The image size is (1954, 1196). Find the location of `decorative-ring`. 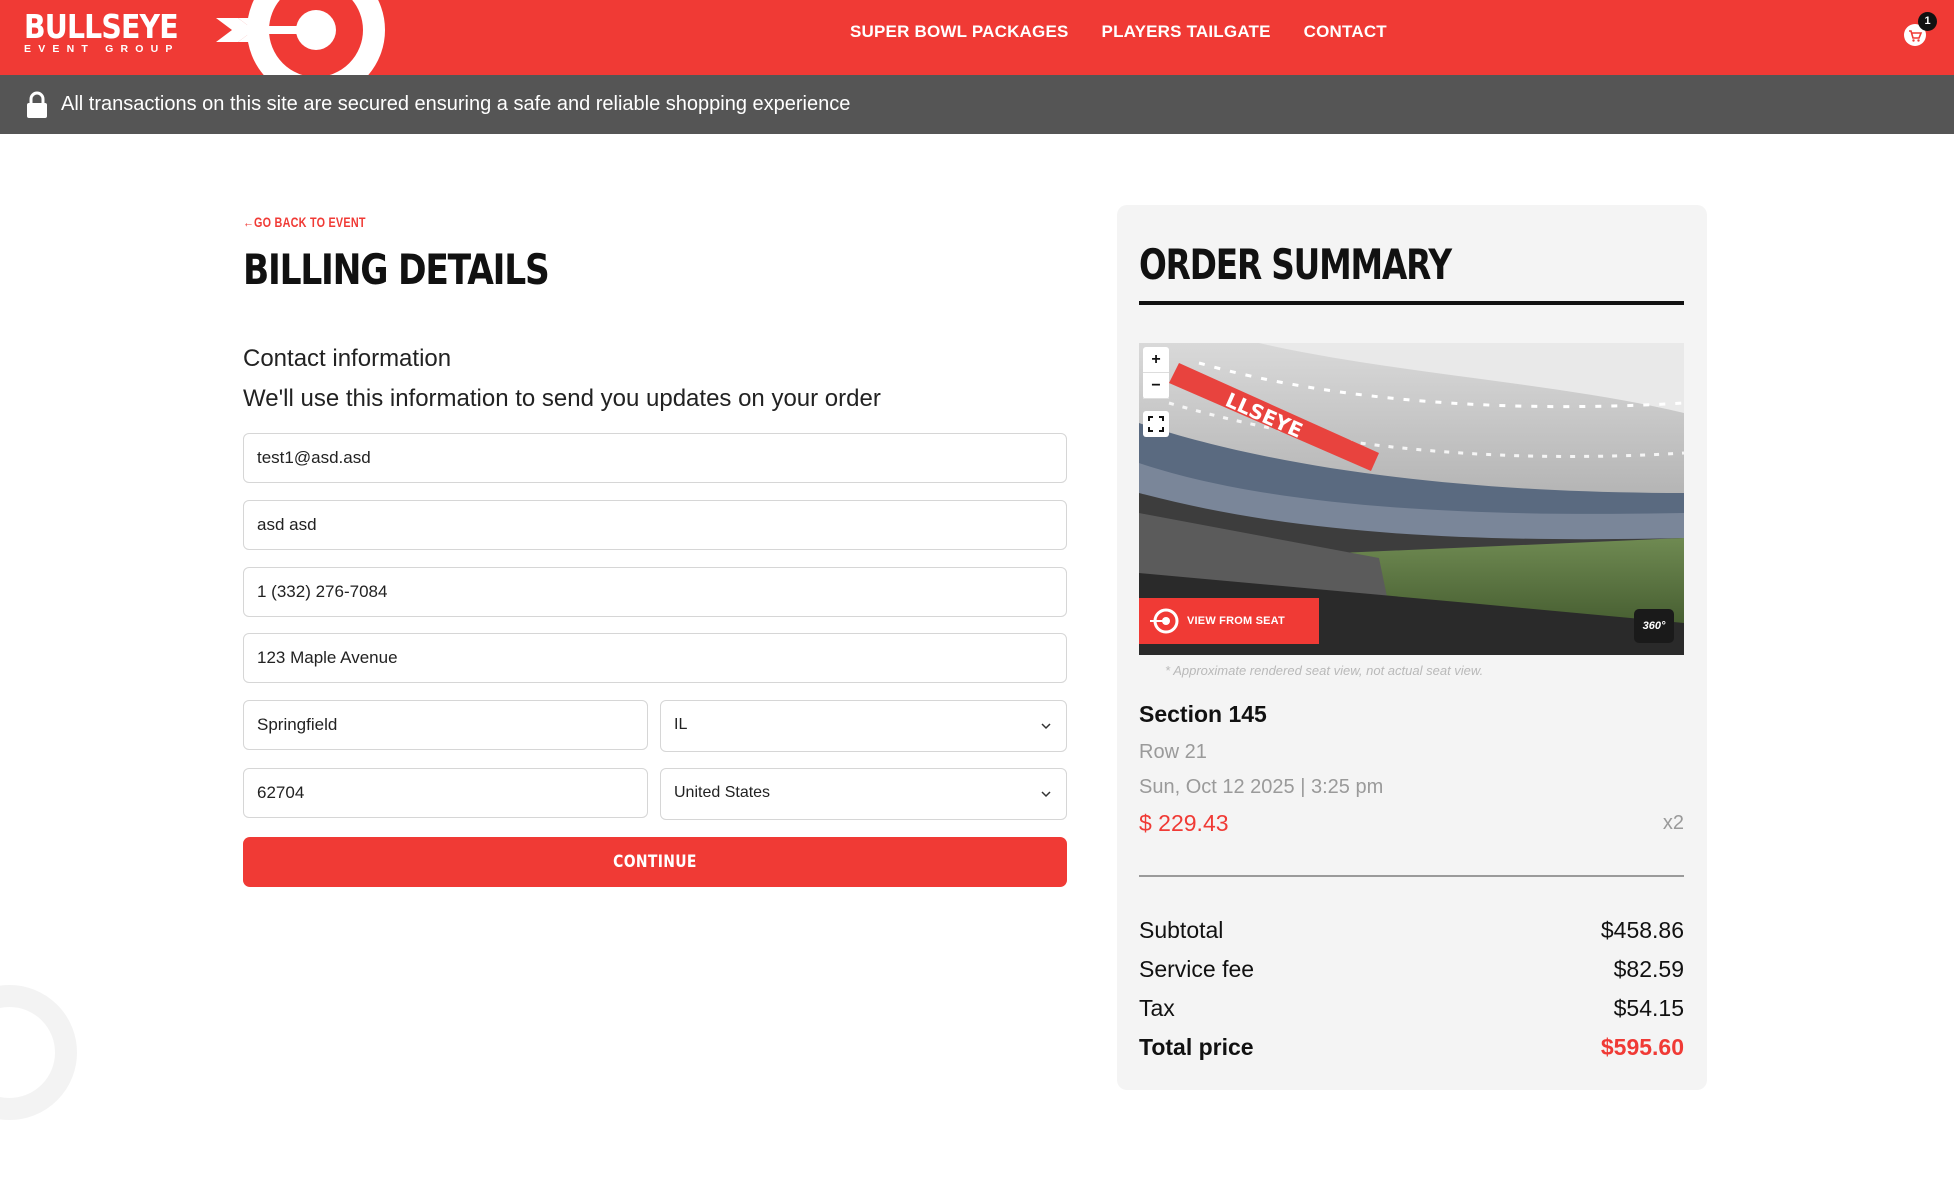

decorative-ring is located at coordinates (38, 1052).